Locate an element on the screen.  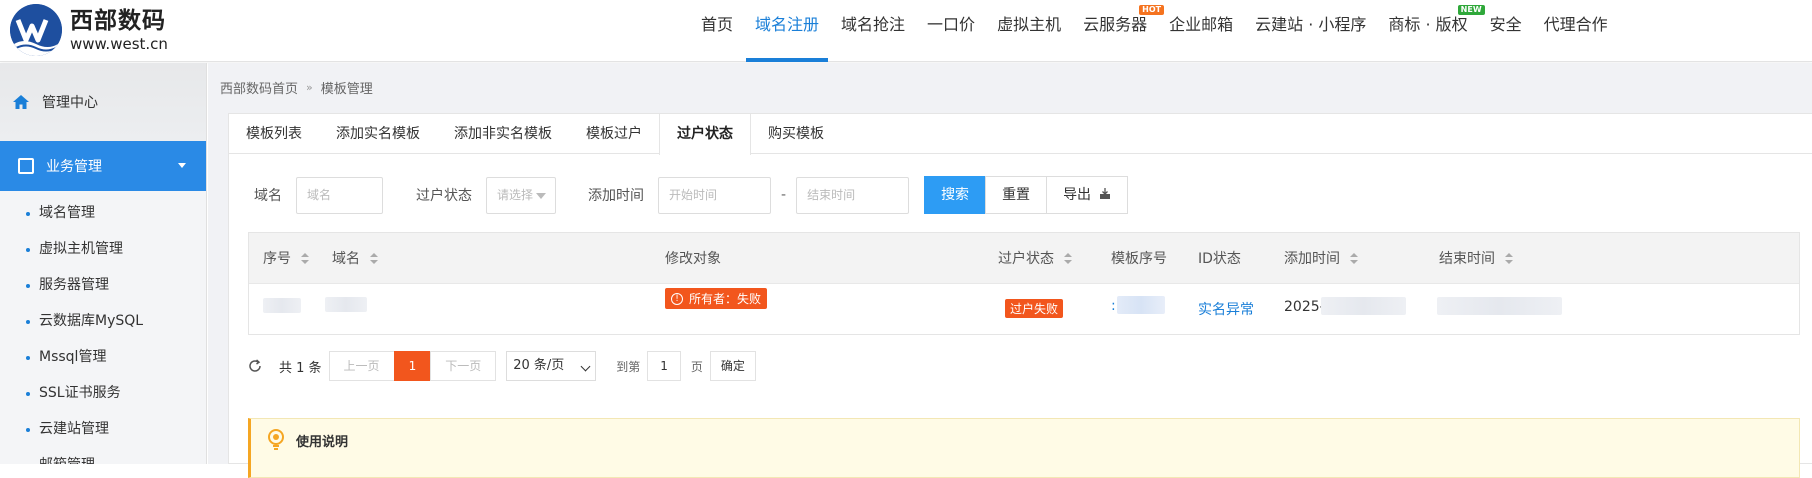
nav-label: 首页 is located at coordinates (717, 24).